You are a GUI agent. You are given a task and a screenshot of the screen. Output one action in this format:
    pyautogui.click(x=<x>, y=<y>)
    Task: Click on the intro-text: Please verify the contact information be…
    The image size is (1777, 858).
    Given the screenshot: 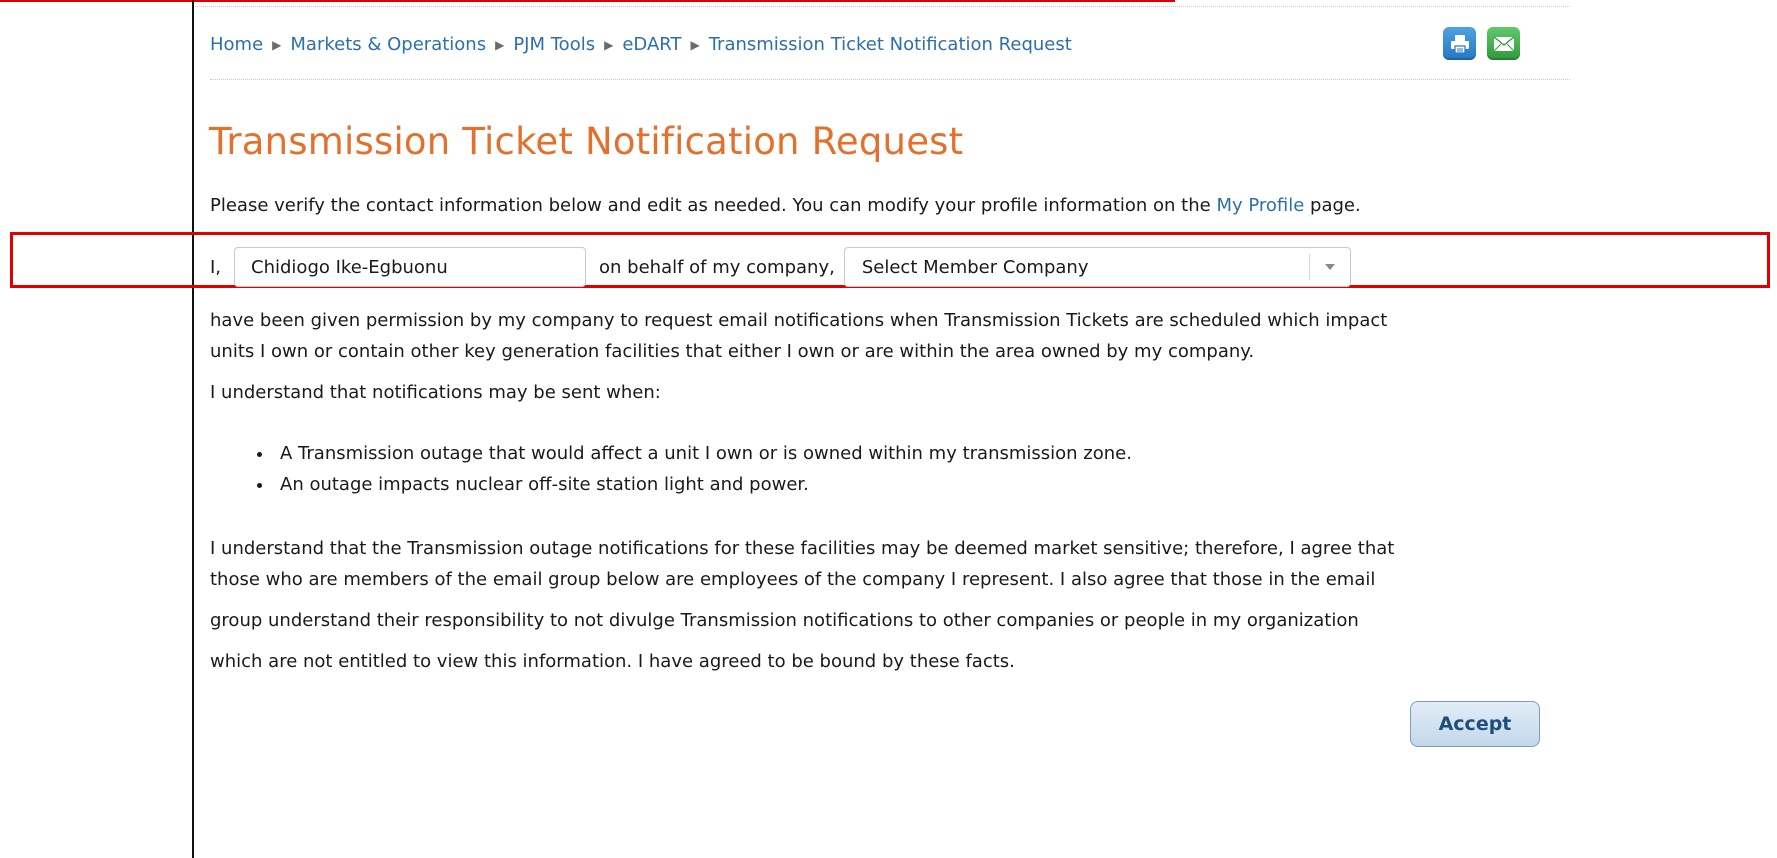 What is the action you would take?
    pyautogui.click(x=785, y=205)
    